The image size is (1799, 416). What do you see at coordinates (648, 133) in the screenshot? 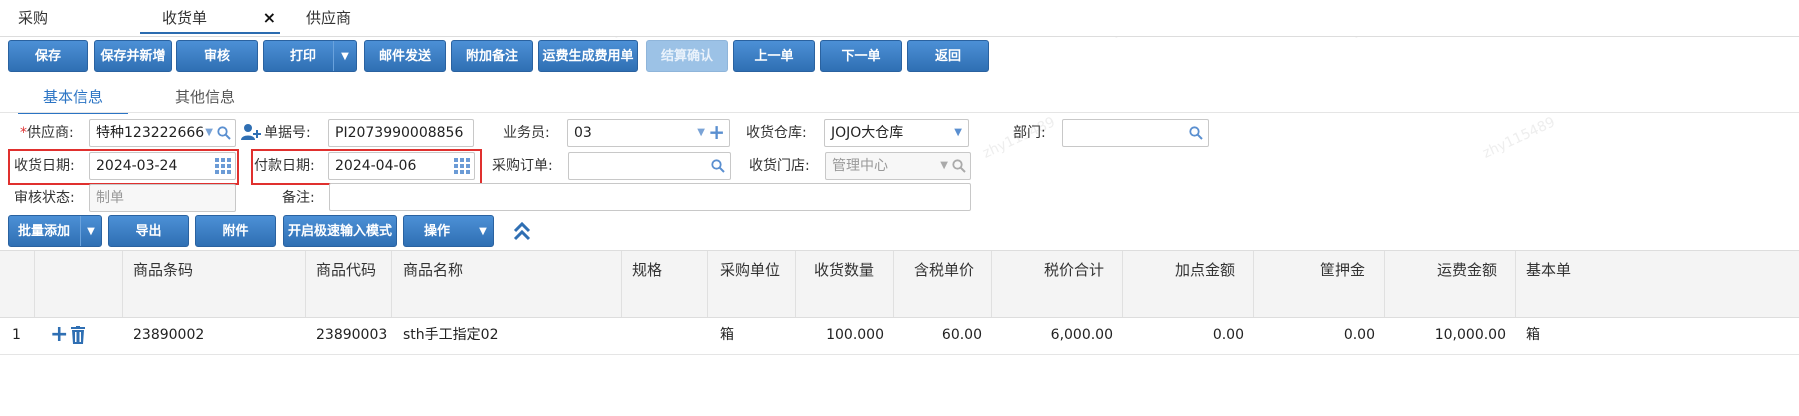
I see `salesman-field: 03 ▼ +` at bounding box center [648, 133].